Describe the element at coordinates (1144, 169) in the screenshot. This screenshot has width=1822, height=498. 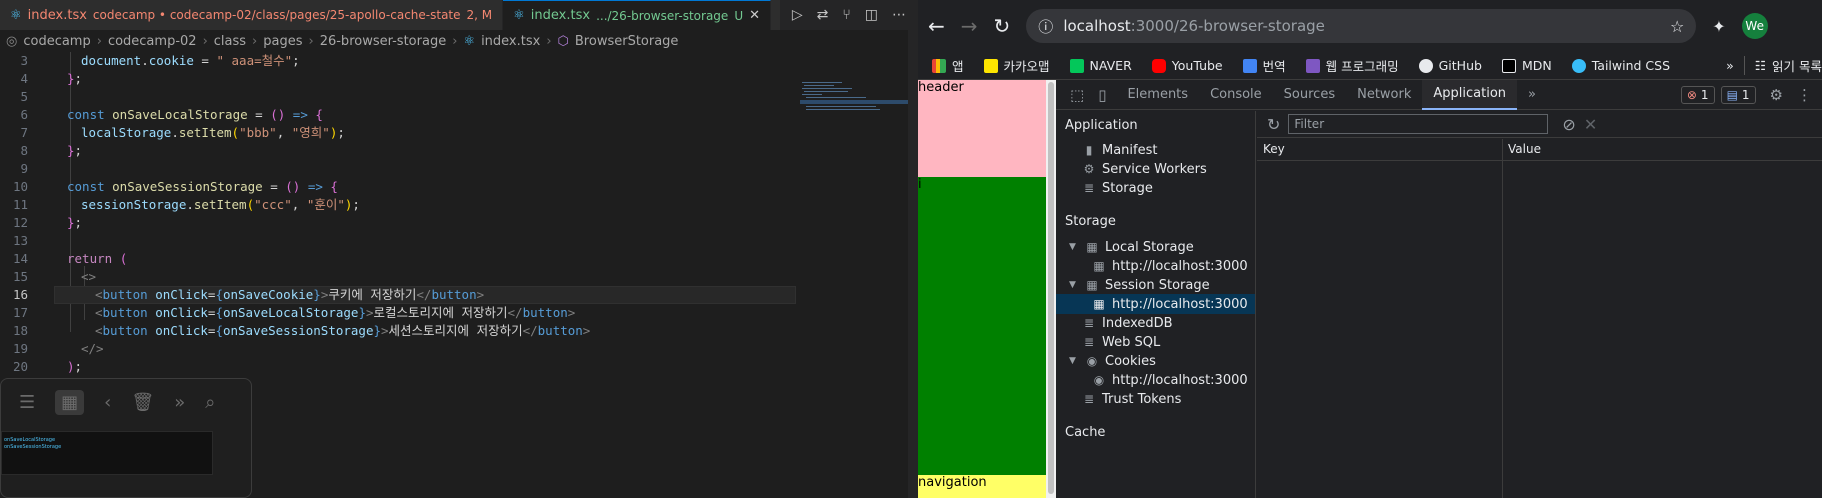
I see `sidebar-item-service-workers: ⚙ Service Workers` at that location.